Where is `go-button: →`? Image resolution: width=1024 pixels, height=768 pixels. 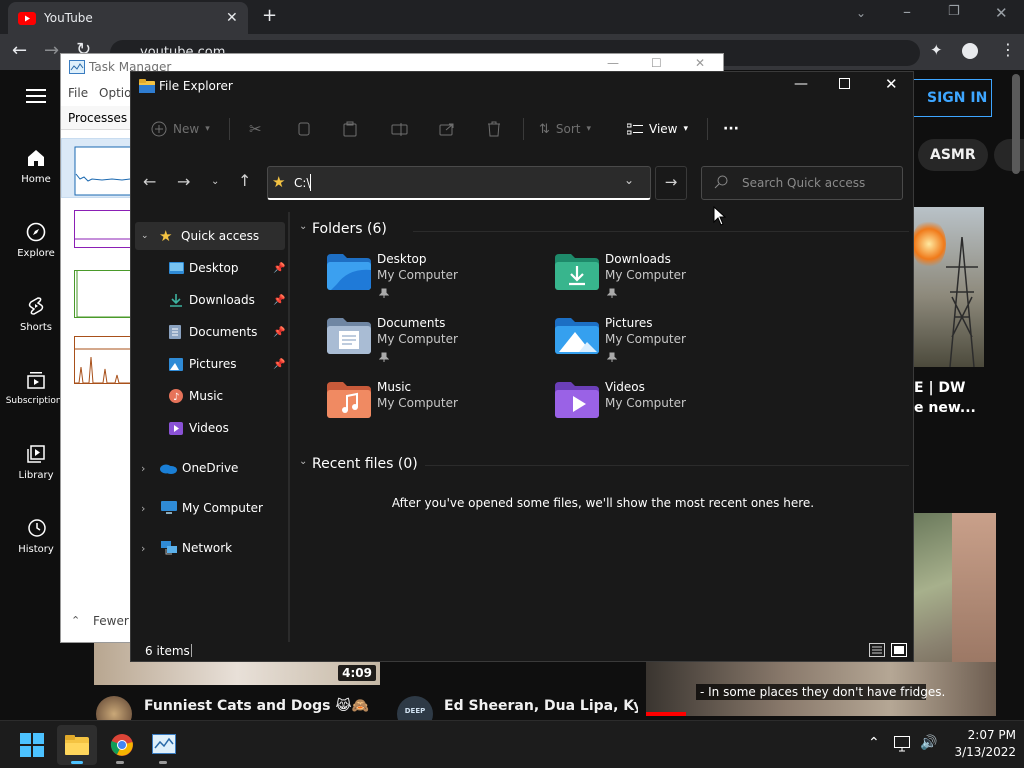 go-button: → is located at coordinates (671, 183).